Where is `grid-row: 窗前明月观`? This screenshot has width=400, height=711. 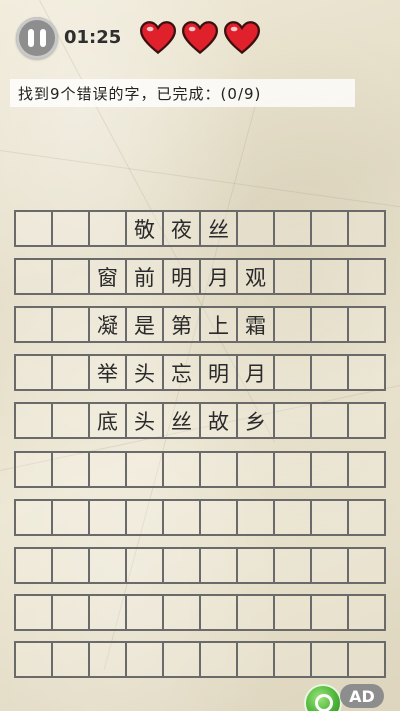 grid-row: 窗前明月观 is located at coordinates (200, 276).